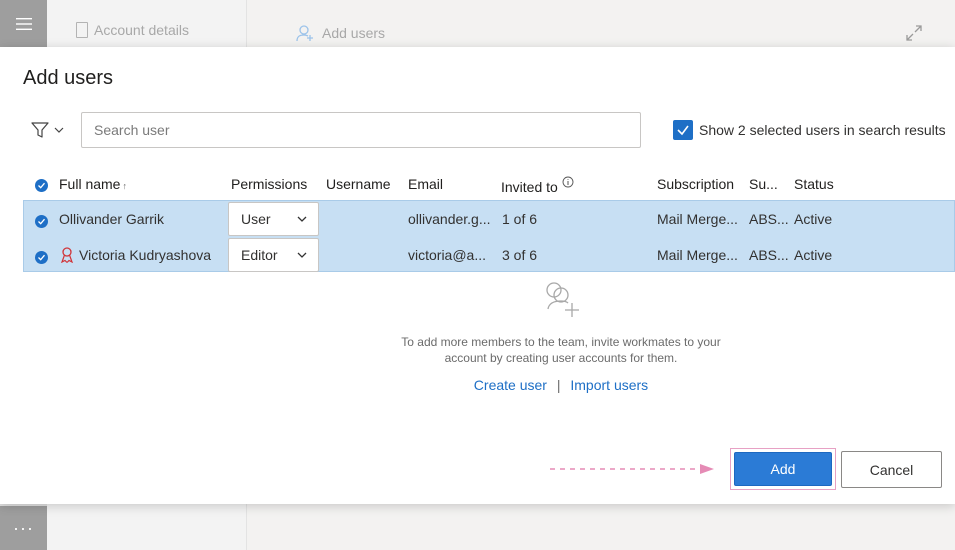 The image size is (955, 550). I want to click on info-icon, so click(568, 182).